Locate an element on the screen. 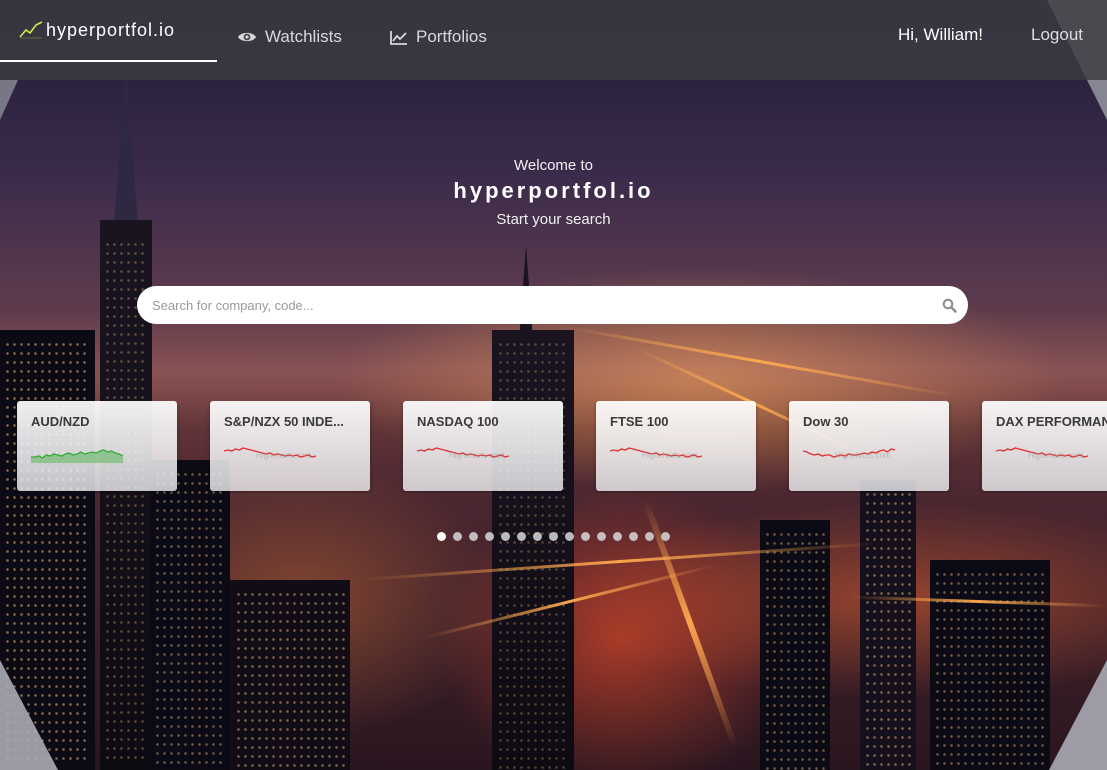  search-bar is located at coordinates (552, 305).